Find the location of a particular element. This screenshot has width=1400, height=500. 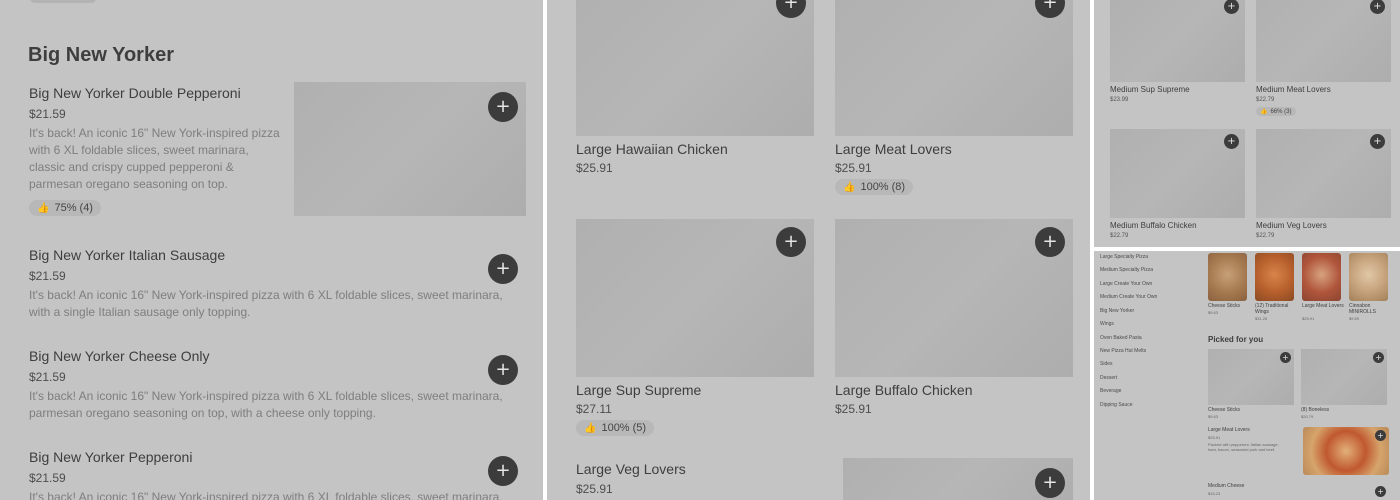

rating-badge: 👍 100% (8) is located at coordinates (874, 187).